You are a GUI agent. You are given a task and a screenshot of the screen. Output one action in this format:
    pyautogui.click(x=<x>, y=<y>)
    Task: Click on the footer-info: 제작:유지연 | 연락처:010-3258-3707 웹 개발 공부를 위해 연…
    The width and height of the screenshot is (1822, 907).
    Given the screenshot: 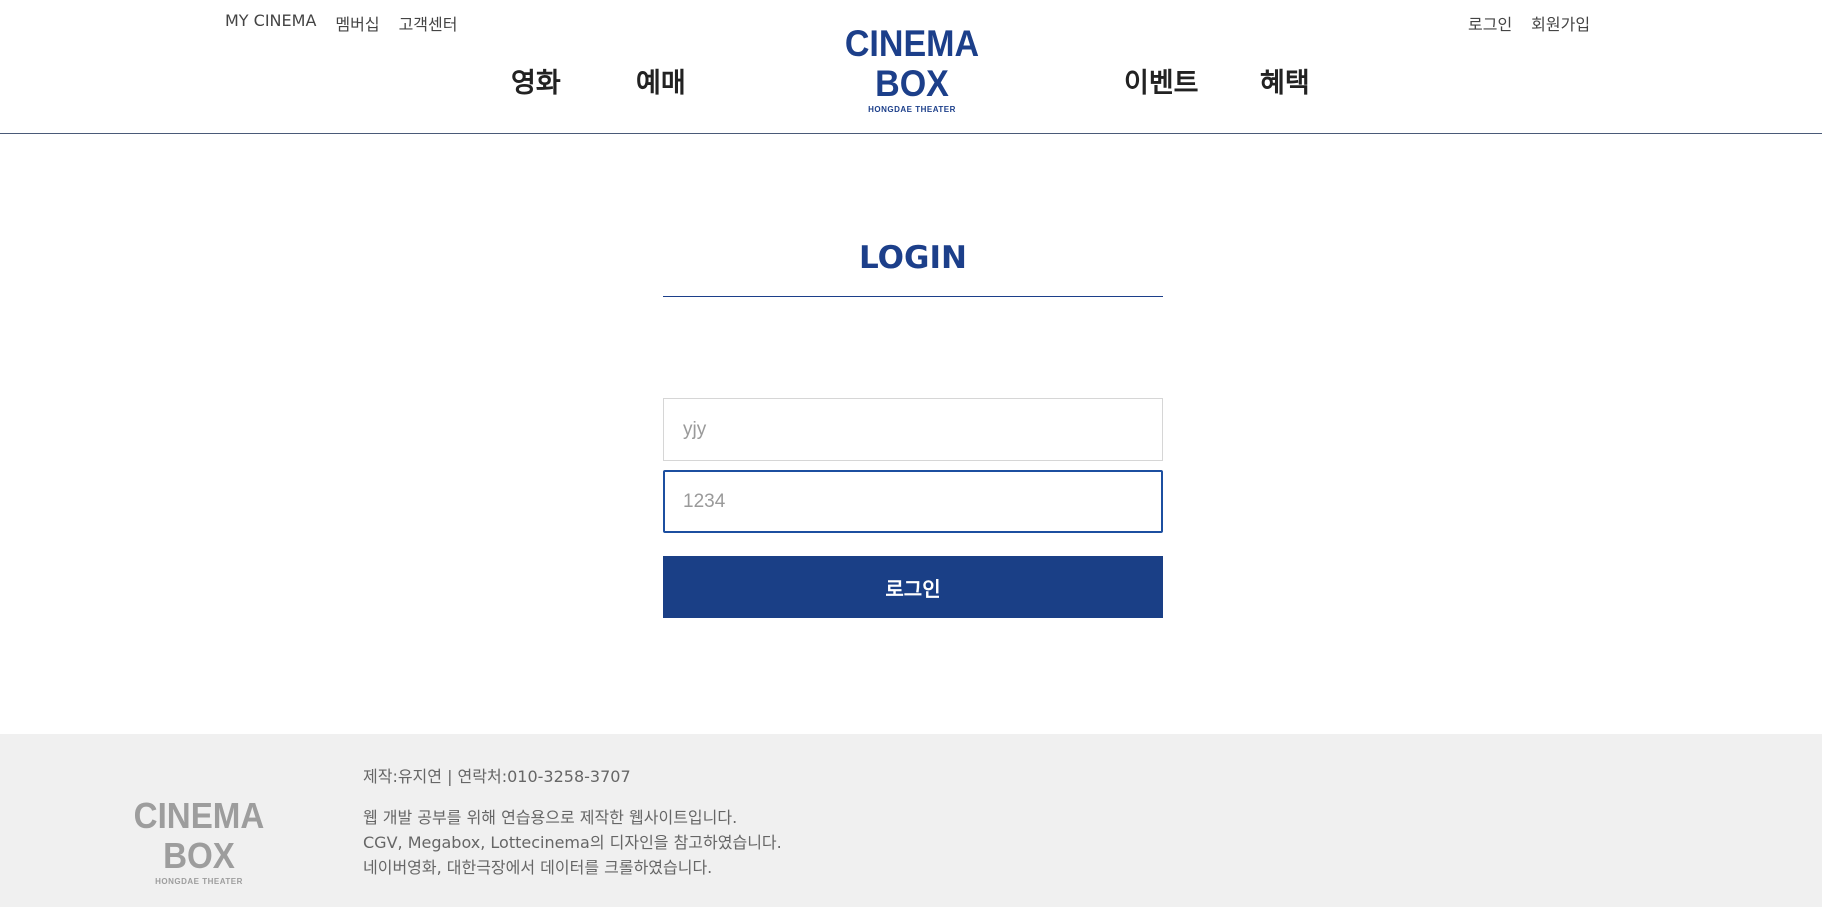 What is the action you would take?
    pyautogui.click(x=572, y=822)
    